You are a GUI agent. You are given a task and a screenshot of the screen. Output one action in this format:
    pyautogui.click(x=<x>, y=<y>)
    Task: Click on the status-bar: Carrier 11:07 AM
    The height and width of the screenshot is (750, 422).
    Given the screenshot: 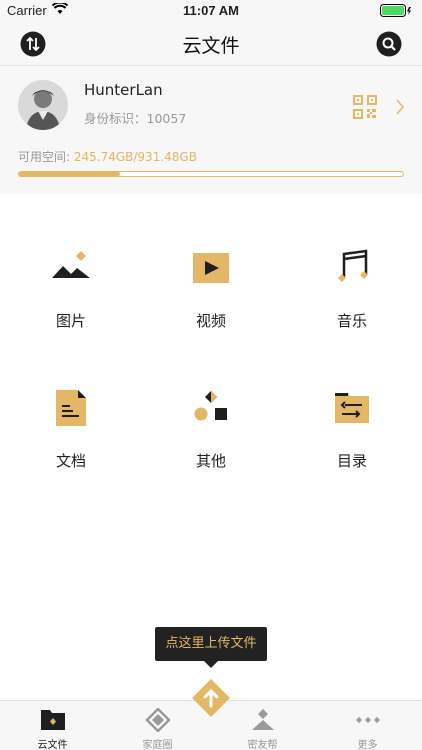 What is the action you would take?
    pyautogui.click(x=211, y=11)
    